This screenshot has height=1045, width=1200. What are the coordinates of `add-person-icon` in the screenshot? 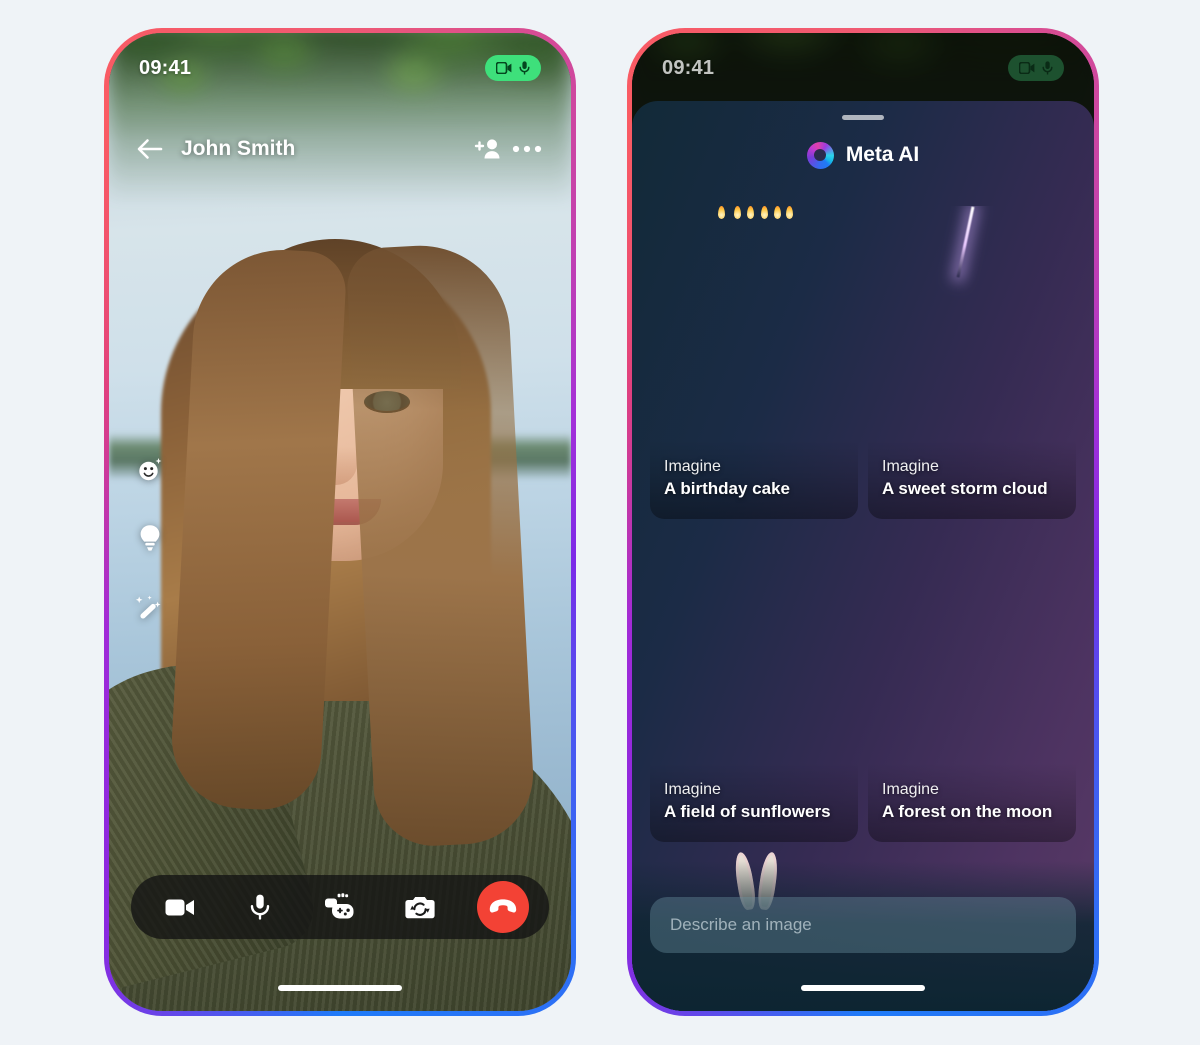 It's located at (487, 149).